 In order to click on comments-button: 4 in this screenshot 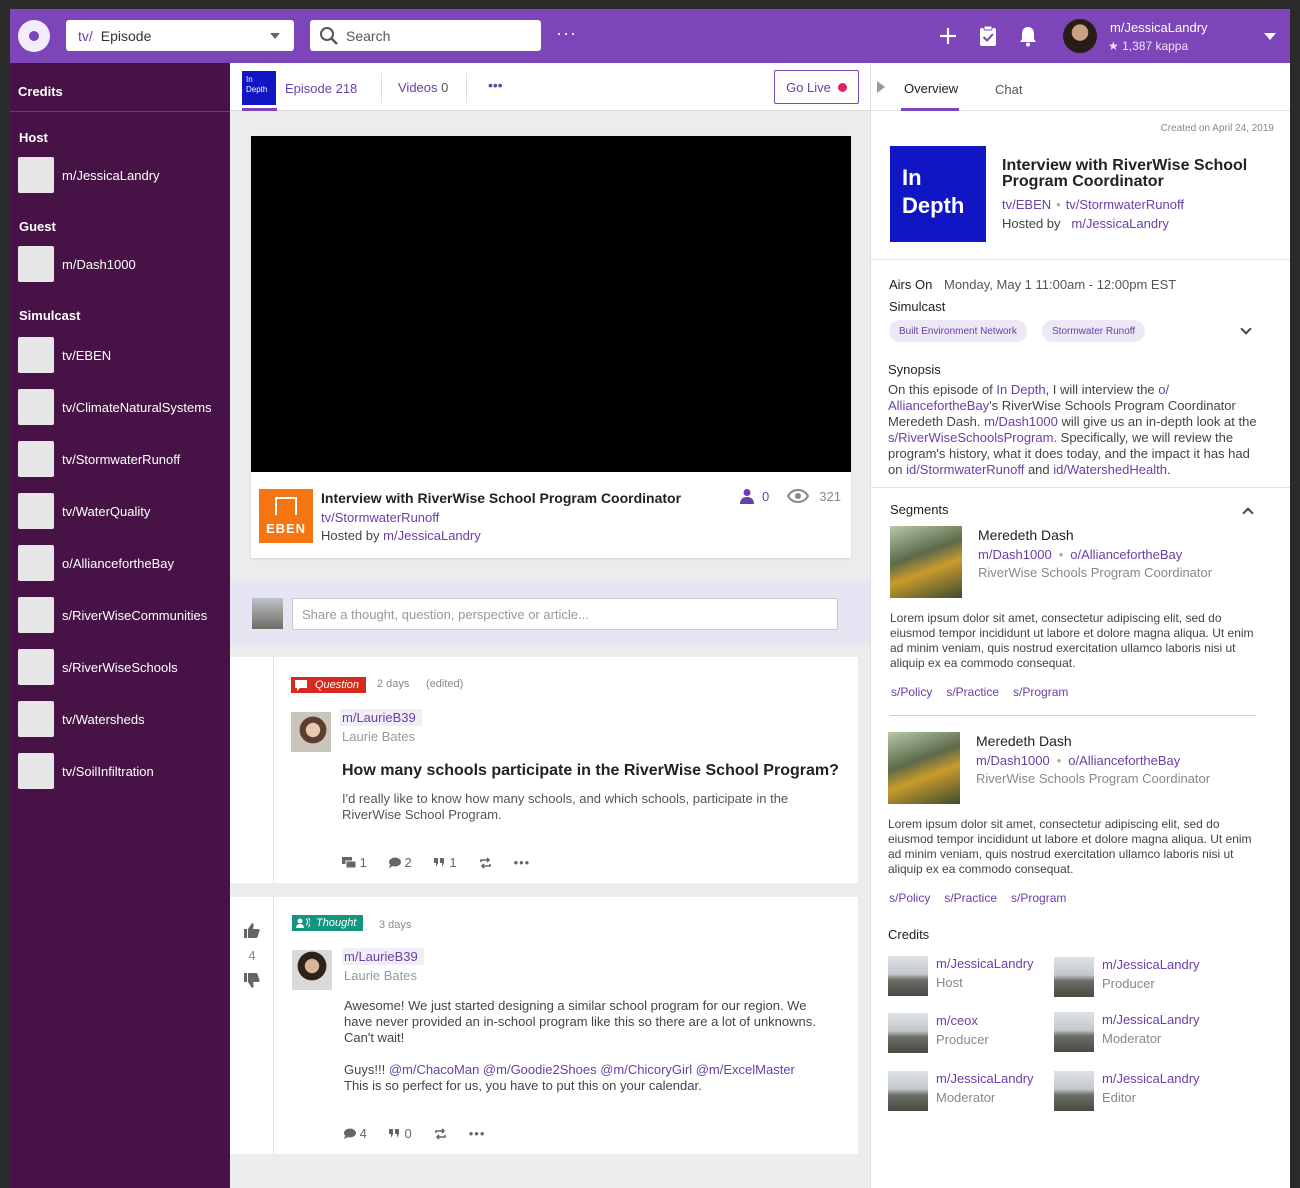, I will do `click(355, 1133)`.